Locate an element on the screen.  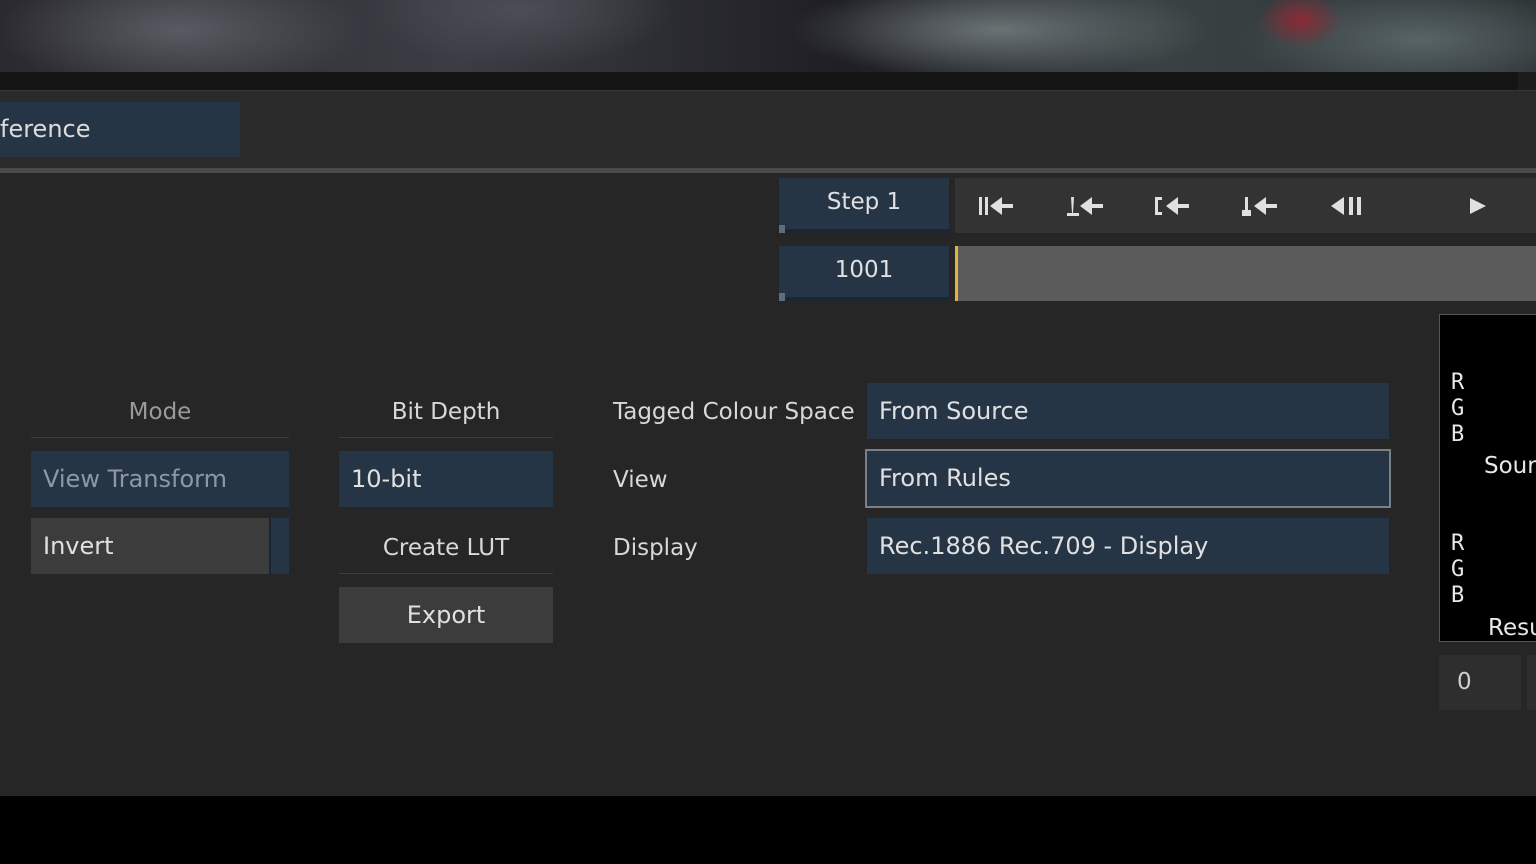
display-selector: Rec.1886 Rec.709 - Display is located at coordinates (1128, 546).